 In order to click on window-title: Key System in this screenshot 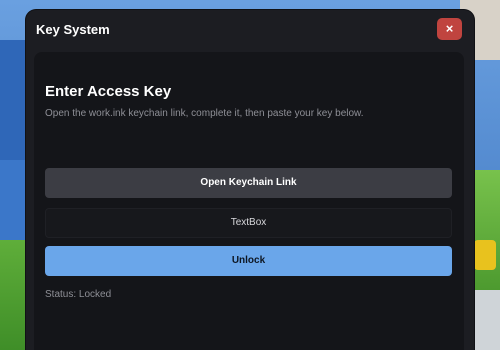, I will do `click(73, 29)`.